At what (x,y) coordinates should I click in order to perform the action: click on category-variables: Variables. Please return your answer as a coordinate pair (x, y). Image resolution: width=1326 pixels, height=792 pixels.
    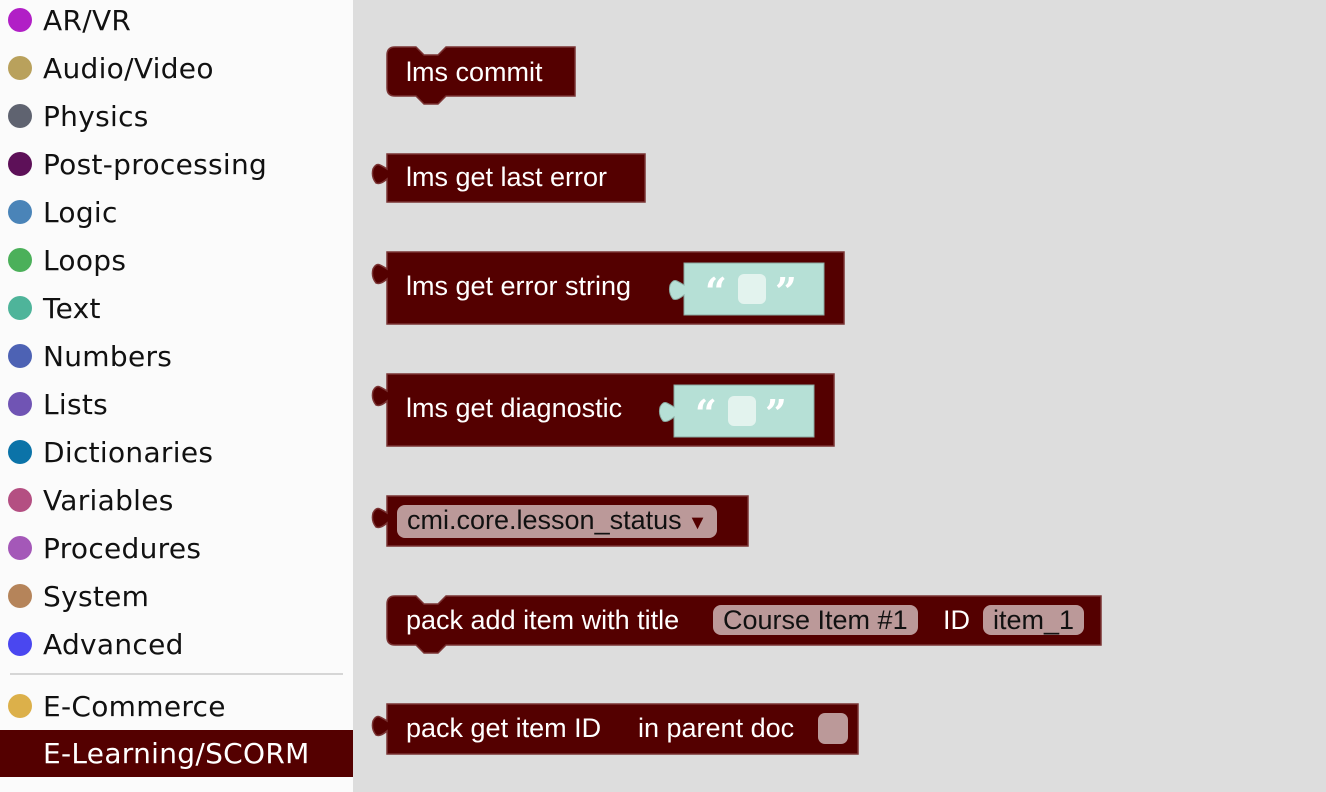
    Looking at the image, I should click on (176, 500).